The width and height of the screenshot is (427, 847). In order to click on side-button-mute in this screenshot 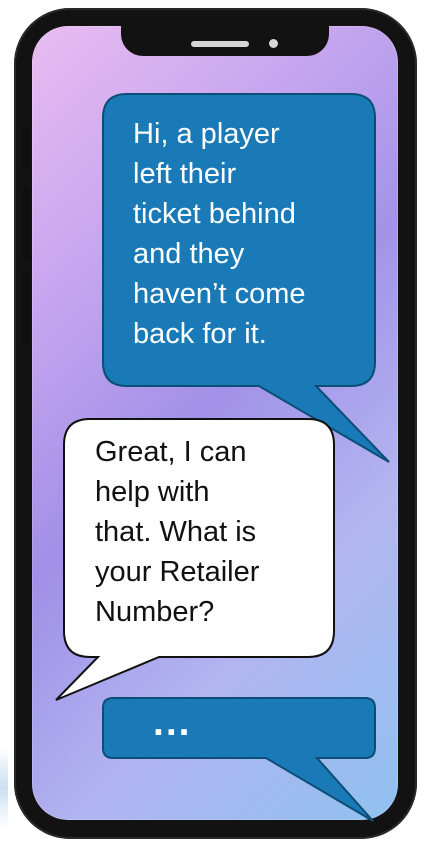, I will do `click(26, 147)`.